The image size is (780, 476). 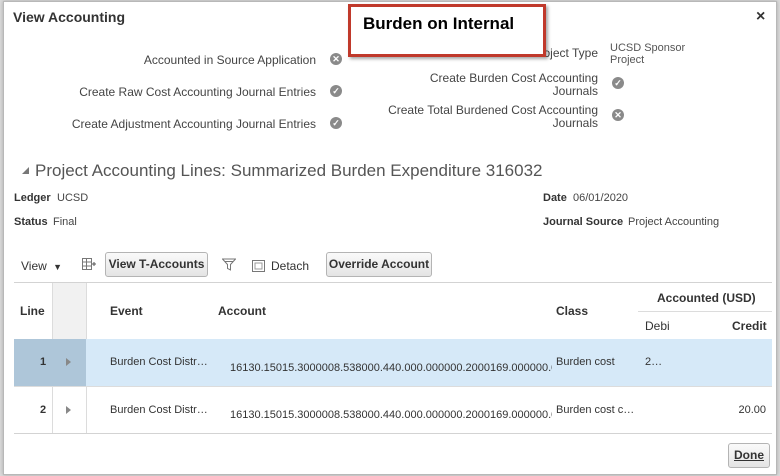 I want to click on done-button: Done, so click(x=749, y=455).